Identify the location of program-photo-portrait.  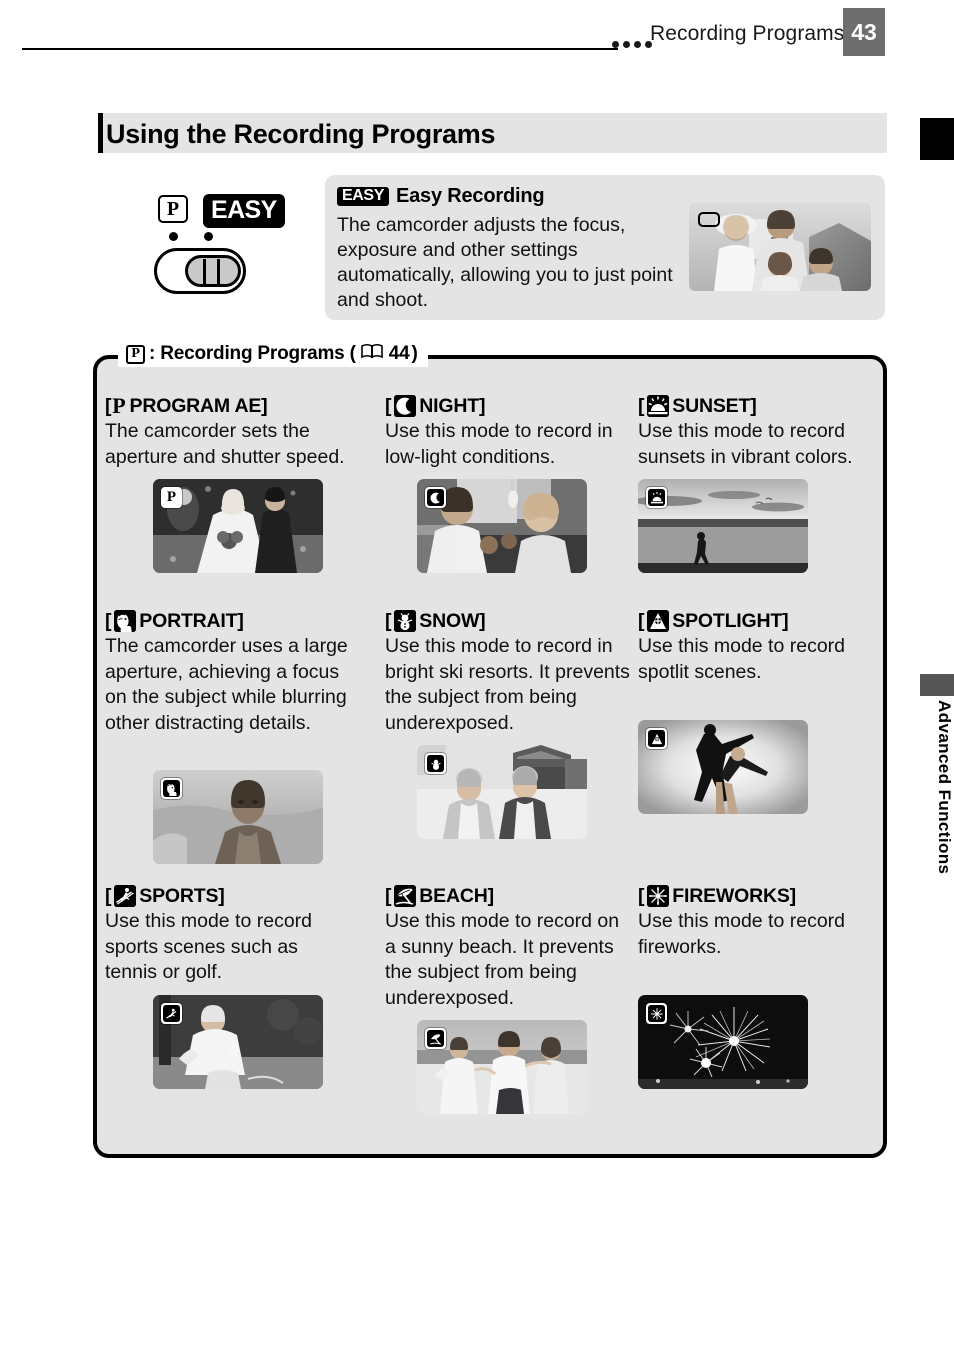
(238, 817).